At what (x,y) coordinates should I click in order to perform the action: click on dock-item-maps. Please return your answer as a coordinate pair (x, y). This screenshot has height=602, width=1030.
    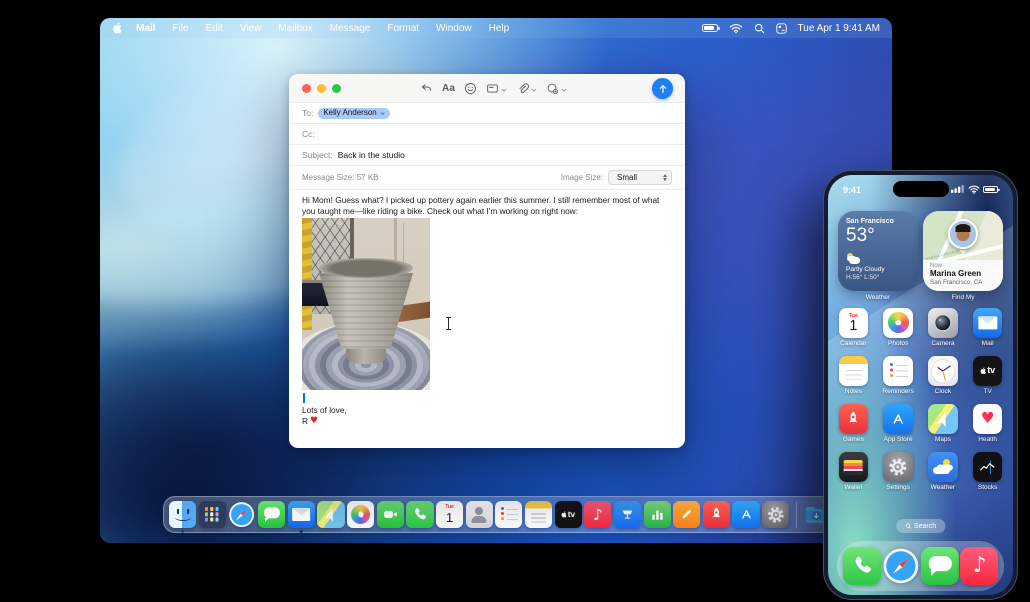
    Looking at the image, I should click on (331, 514).